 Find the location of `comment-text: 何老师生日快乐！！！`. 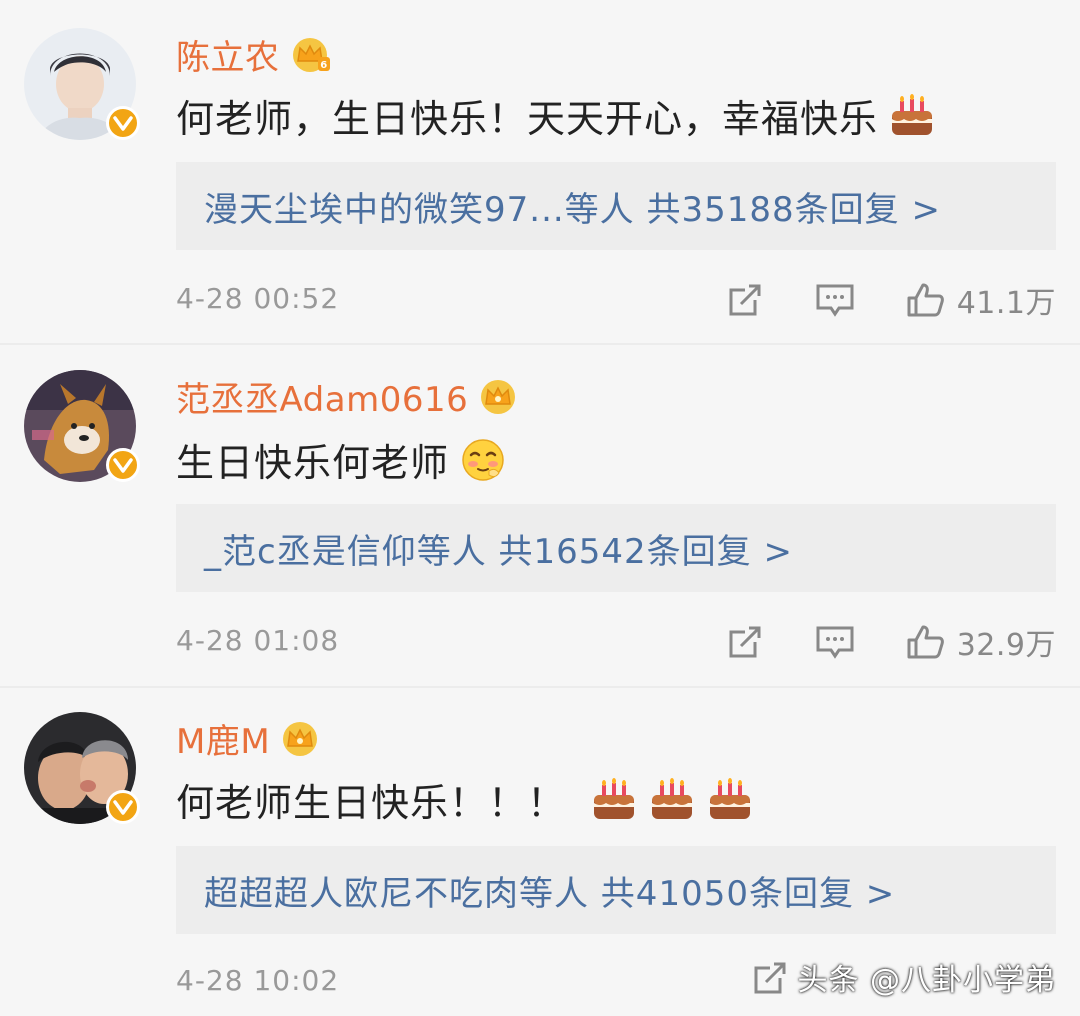

comment-text: 何老师生日快乐！！！ is located at coordinates (465, 799).